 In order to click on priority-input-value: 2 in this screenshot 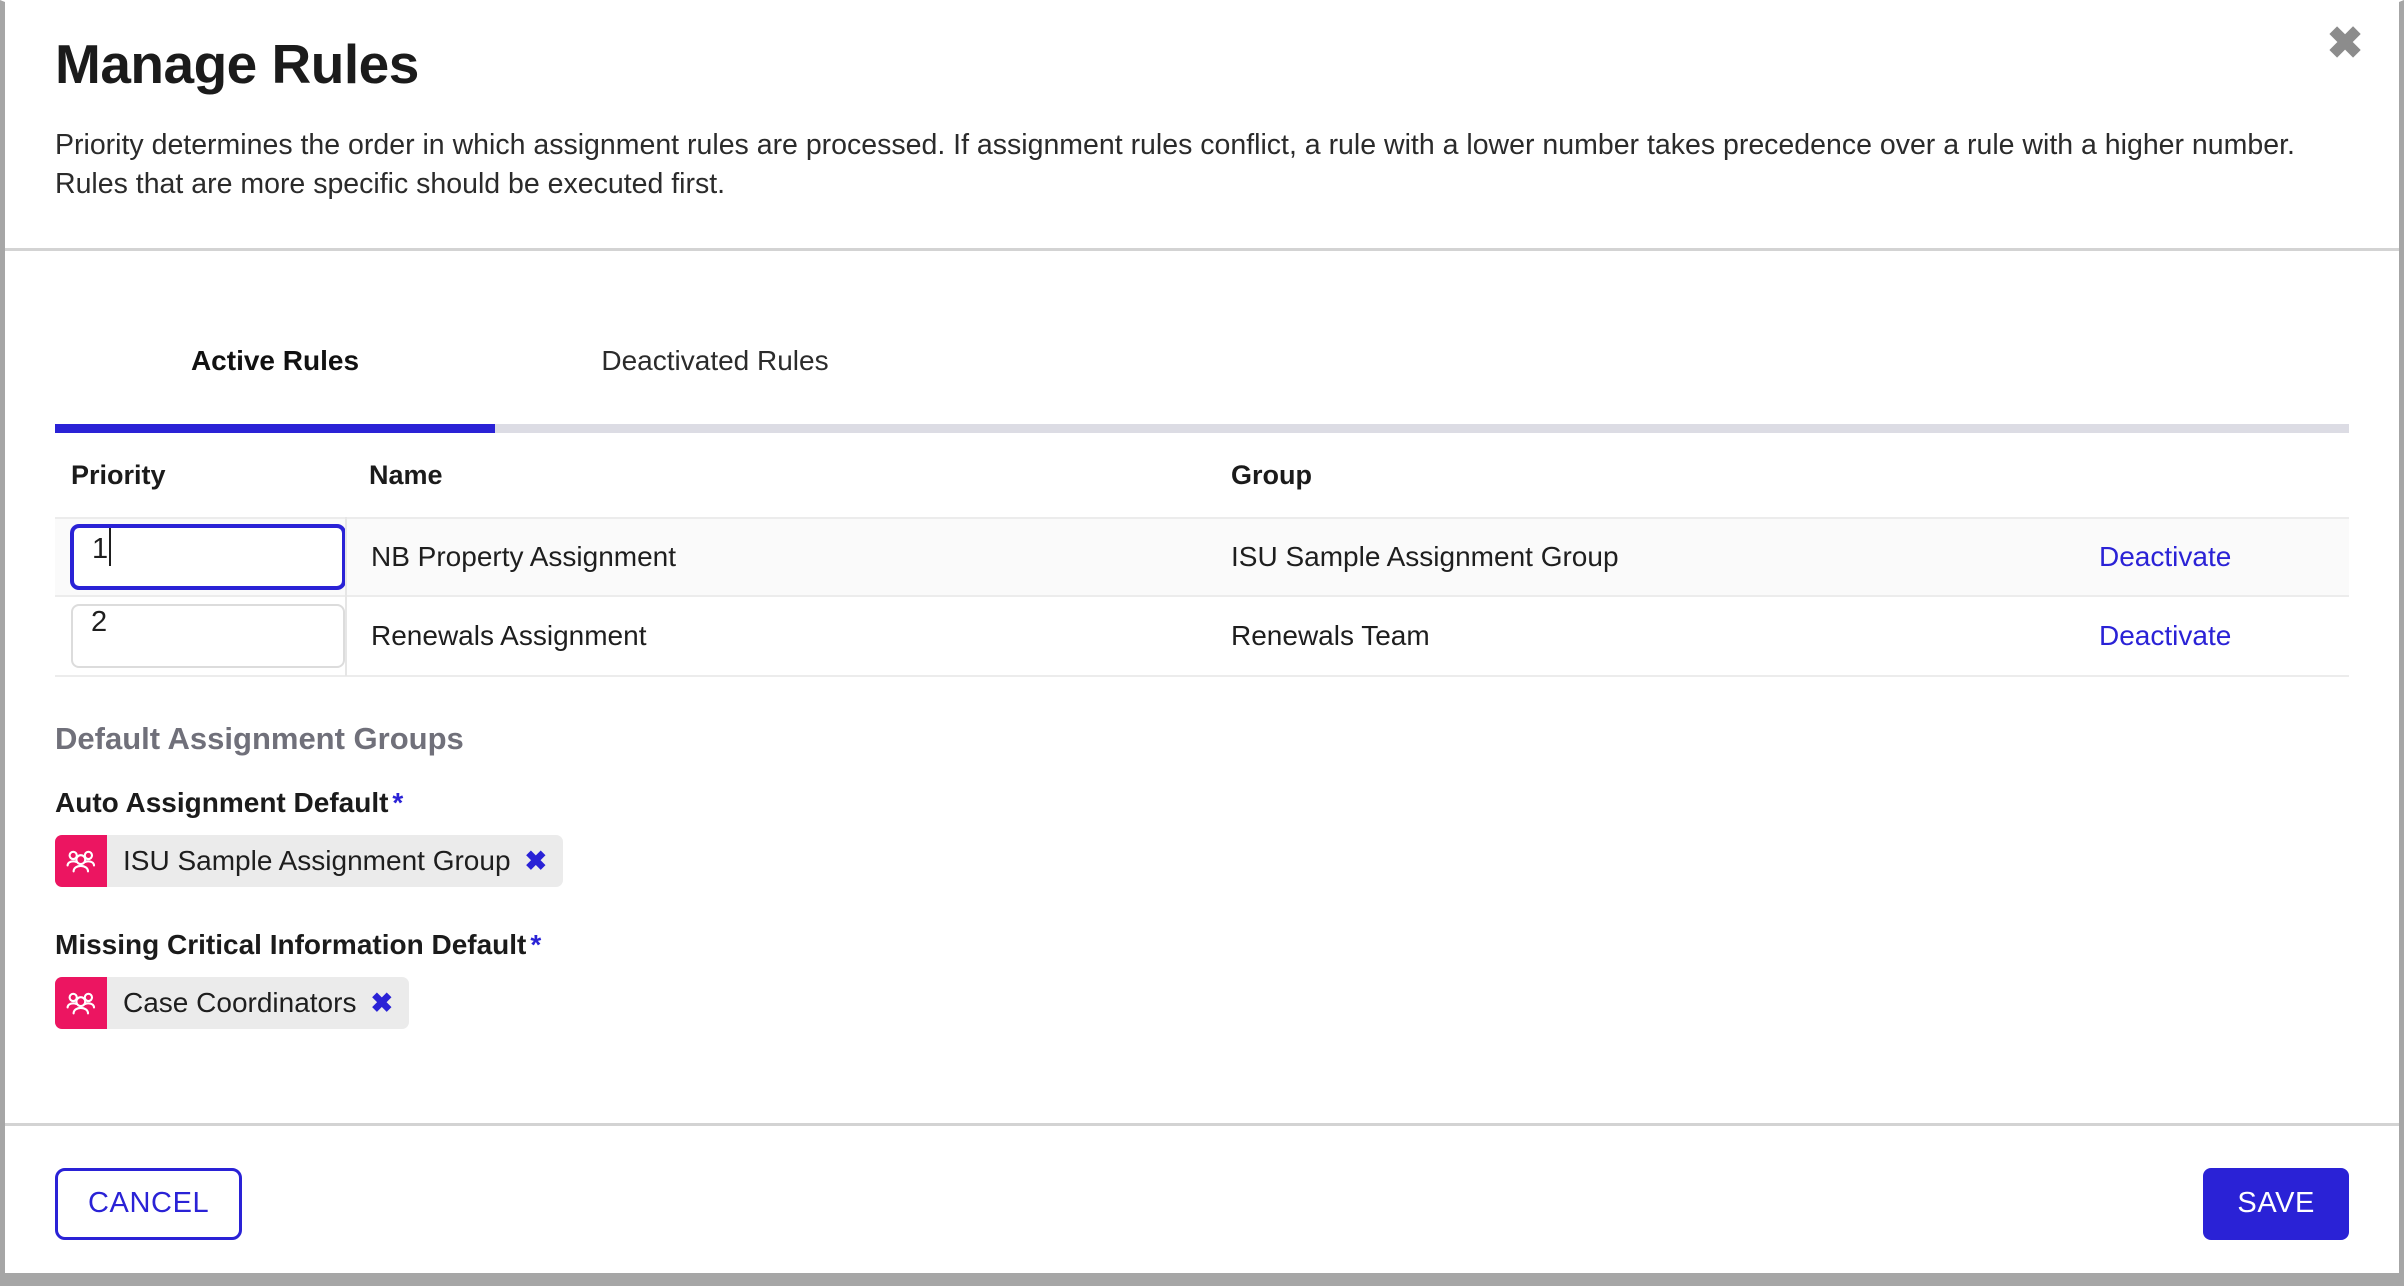, I will do `click(99, 622)`.